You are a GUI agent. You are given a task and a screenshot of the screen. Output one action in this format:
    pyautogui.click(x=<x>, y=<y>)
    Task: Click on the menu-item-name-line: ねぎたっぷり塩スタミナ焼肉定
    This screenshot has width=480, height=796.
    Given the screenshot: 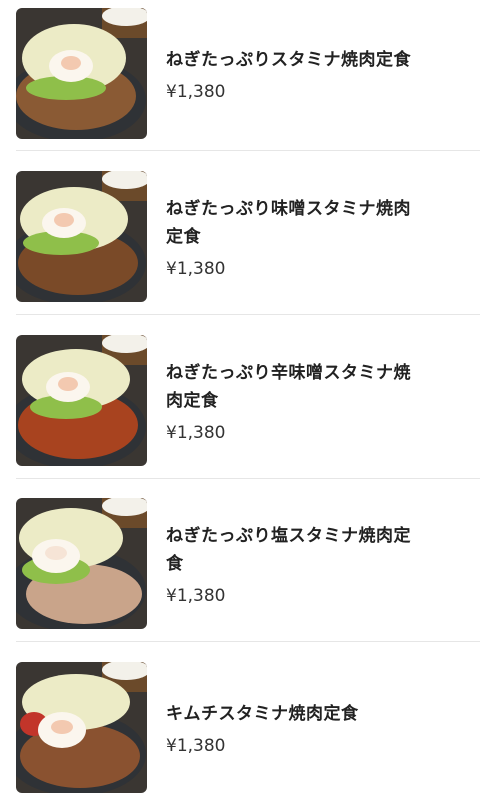 What is the action you would take?
    pyautogui.click(x=288, y=536)
    